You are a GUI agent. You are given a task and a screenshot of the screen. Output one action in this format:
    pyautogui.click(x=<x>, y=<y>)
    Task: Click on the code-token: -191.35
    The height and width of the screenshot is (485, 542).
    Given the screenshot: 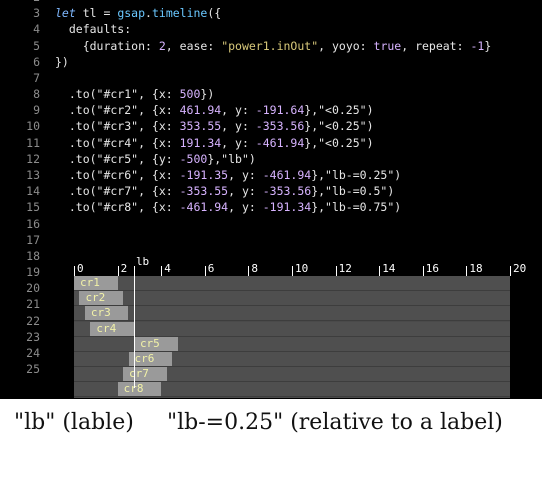 What is the action you would take?
    pyautogui.click(x=204, y=174)
    